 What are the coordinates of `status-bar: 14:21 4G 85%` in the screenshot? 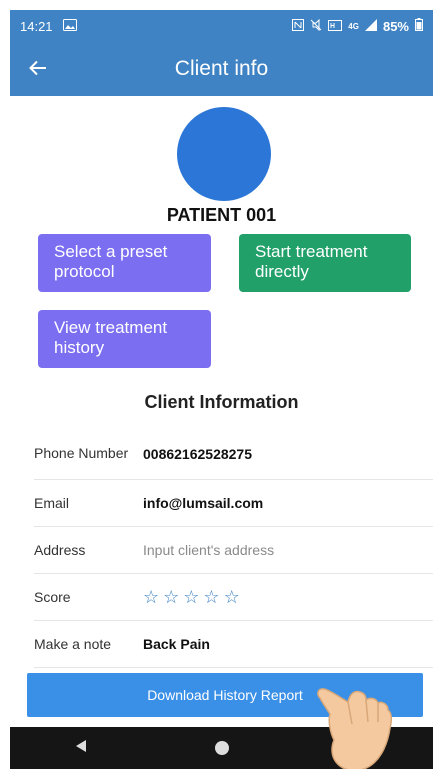 It's located at (221, 26).